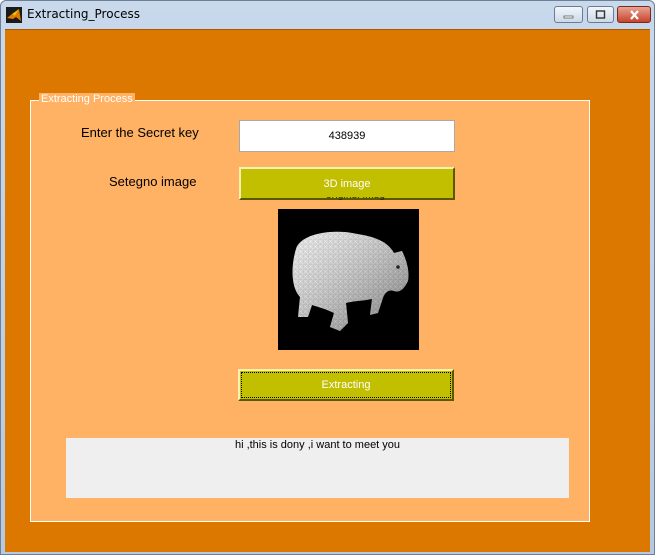 Image resolution: width=655 pixels, height=555 pixels. Describe the element at coordinates (346, 385) in the screenshot. I see `extracting-button: Extracting` at that location.